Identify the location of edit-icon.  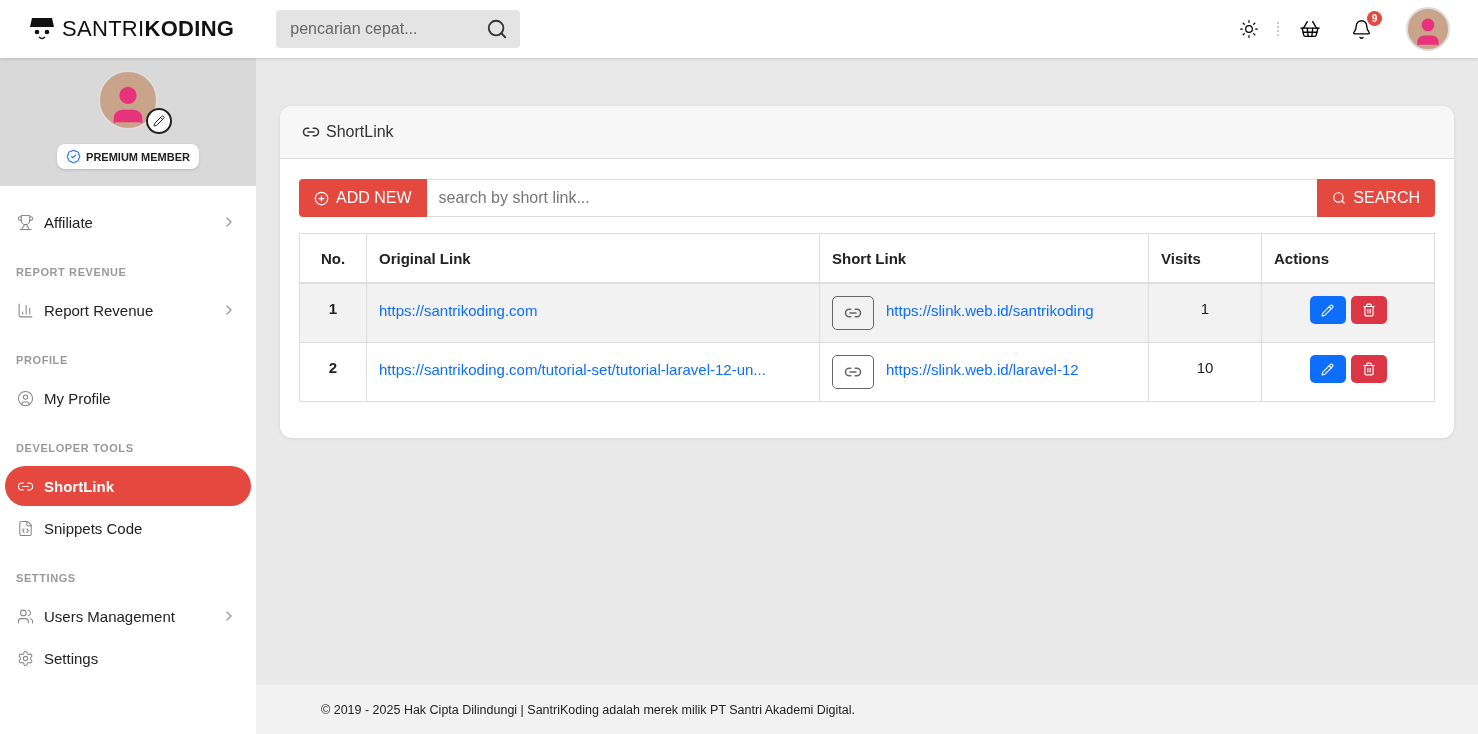
(159, 121).